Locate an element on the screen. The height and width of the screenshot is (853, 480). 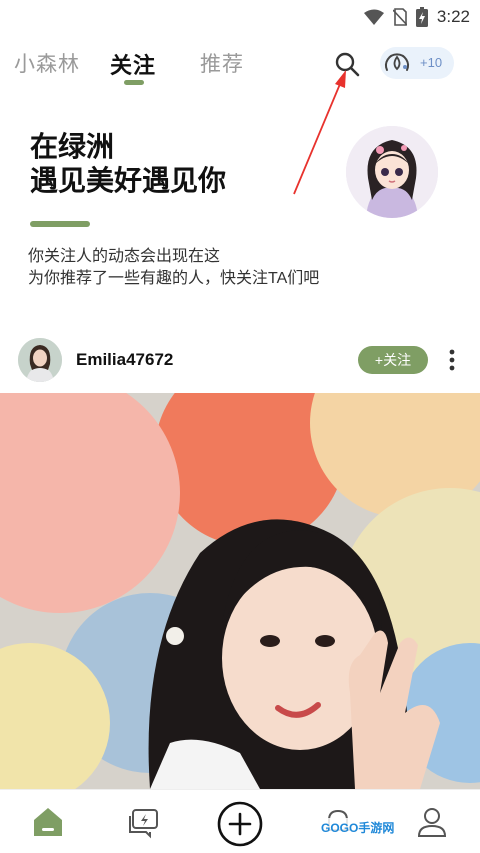
more-vertical-icon is located at coordinates (452, 360).